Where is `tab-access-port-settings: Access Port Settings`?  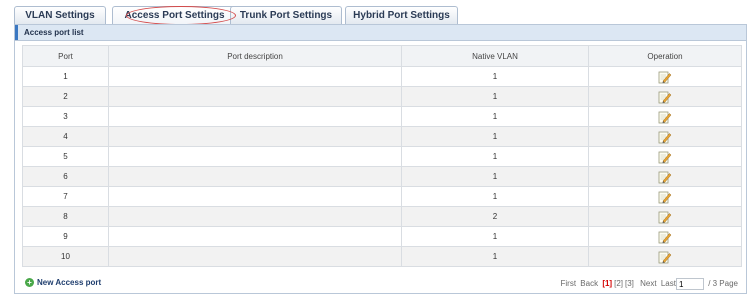
tab-access-port-settings: Access Port Settings is located at coordinates (174, 15).